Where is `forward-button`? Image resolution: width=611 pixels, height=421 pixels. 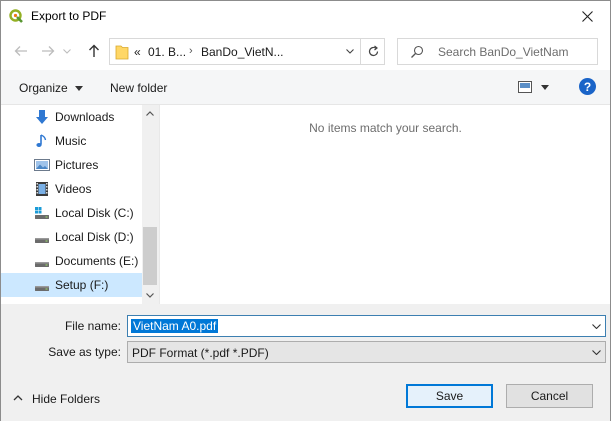
forward-button is located at coordinates (48, 51).